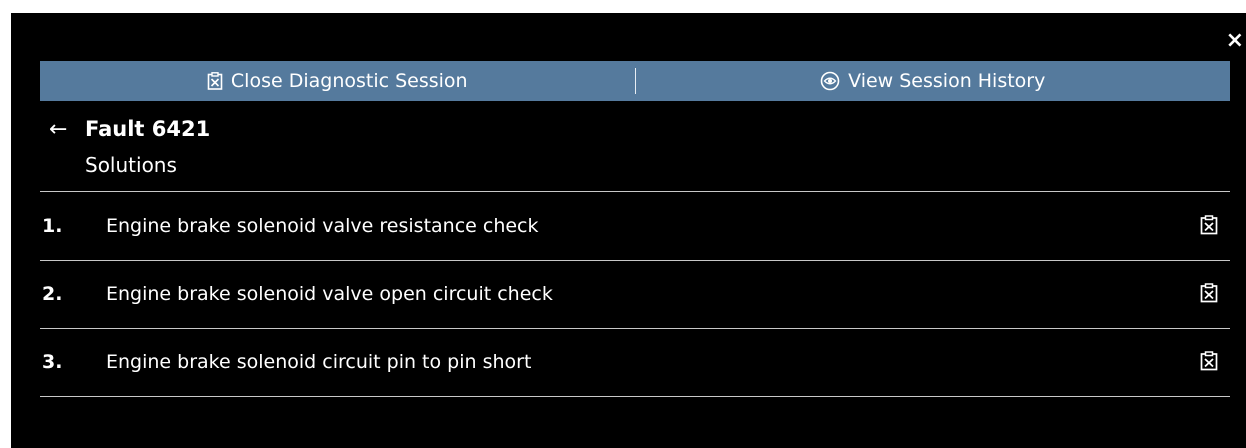  I want to click on window-left-edge, so click(5, 230).